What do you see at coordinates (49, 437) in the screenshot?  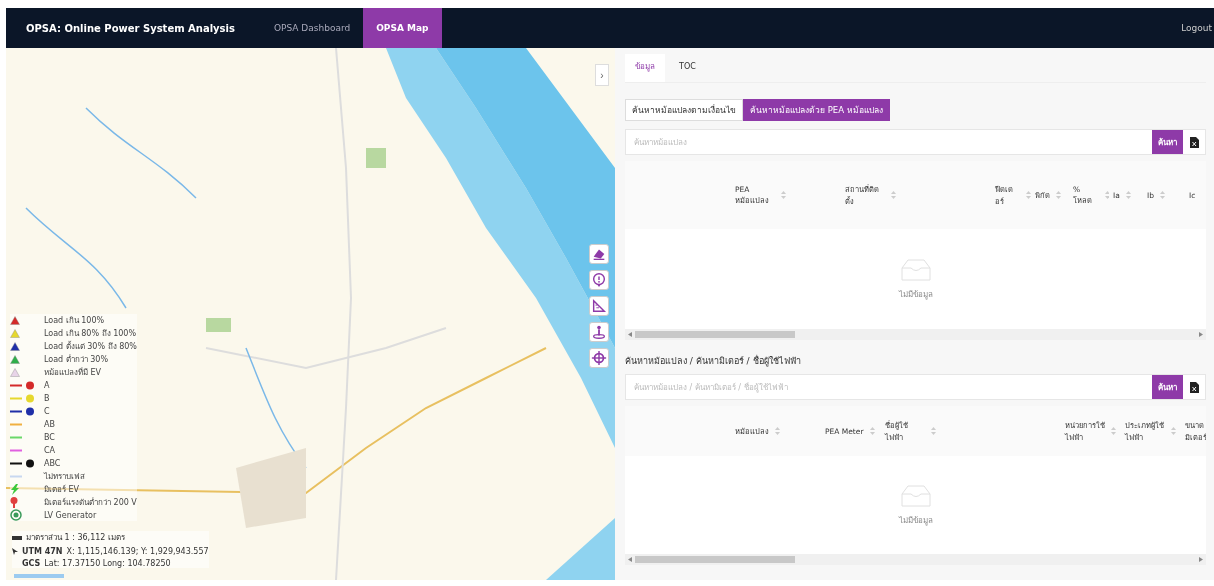 I see `legend-label: BC` at bounding box center [49, 437].